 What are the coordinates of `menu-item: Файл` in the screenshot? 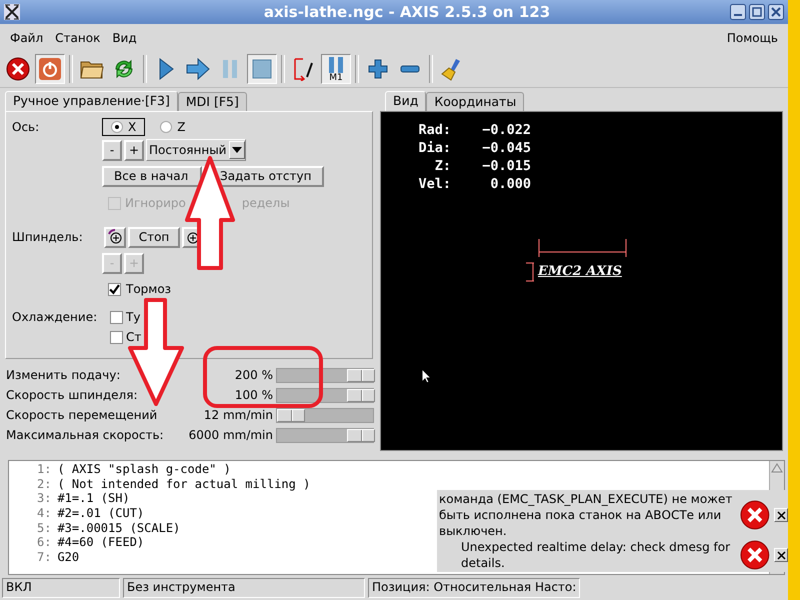 It's located at (27, 37).